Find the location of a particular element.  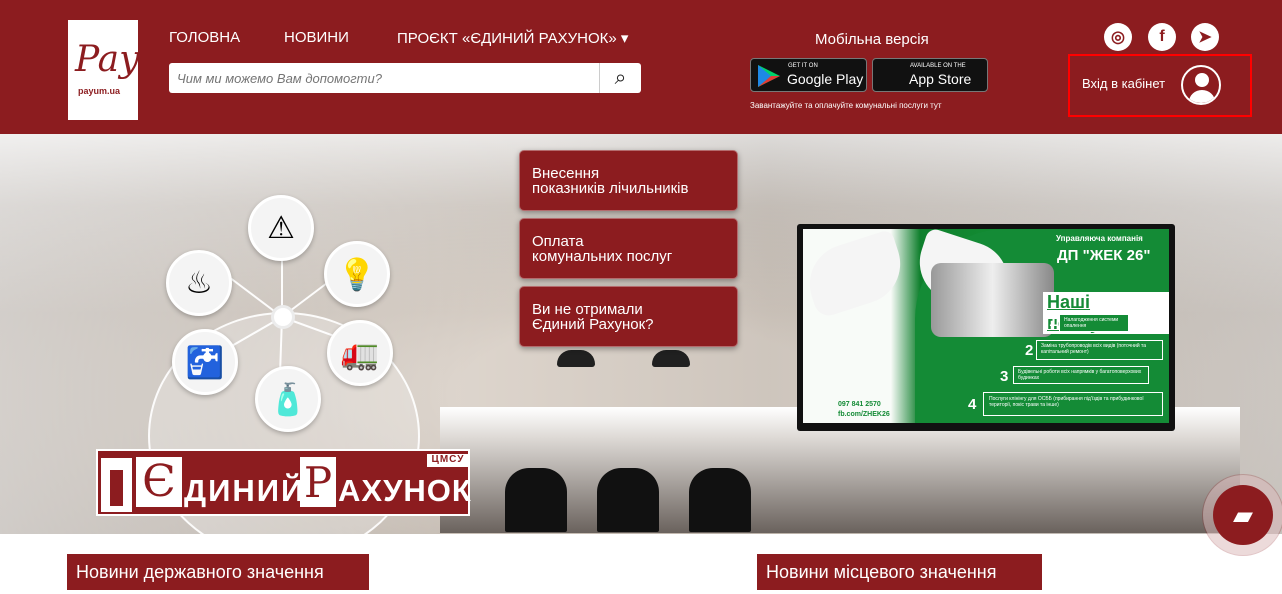

service-number: 1 is located at coordinates (1053, 321).